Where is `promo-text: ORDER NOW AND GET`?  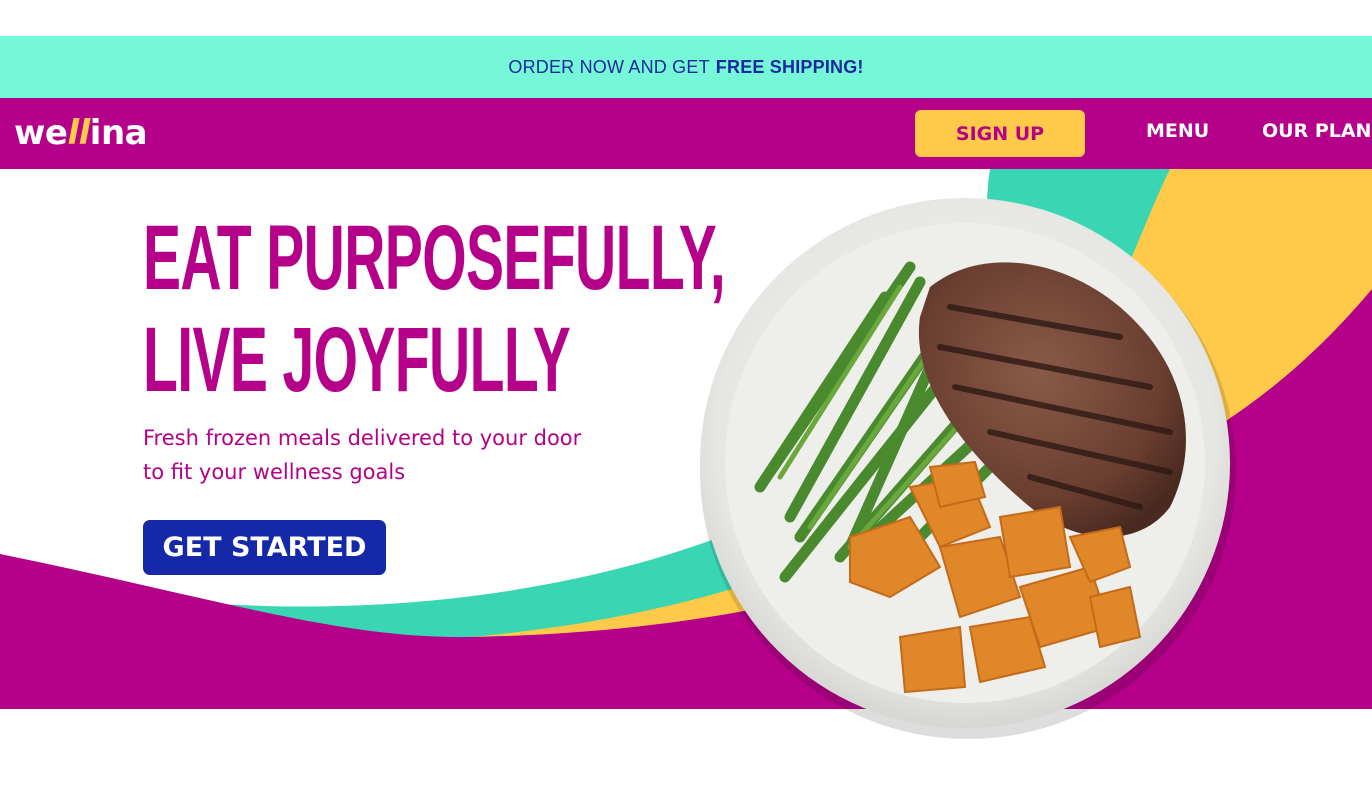 promo-text: ORDER NOW AND GET is located at coordinates (609, 66).